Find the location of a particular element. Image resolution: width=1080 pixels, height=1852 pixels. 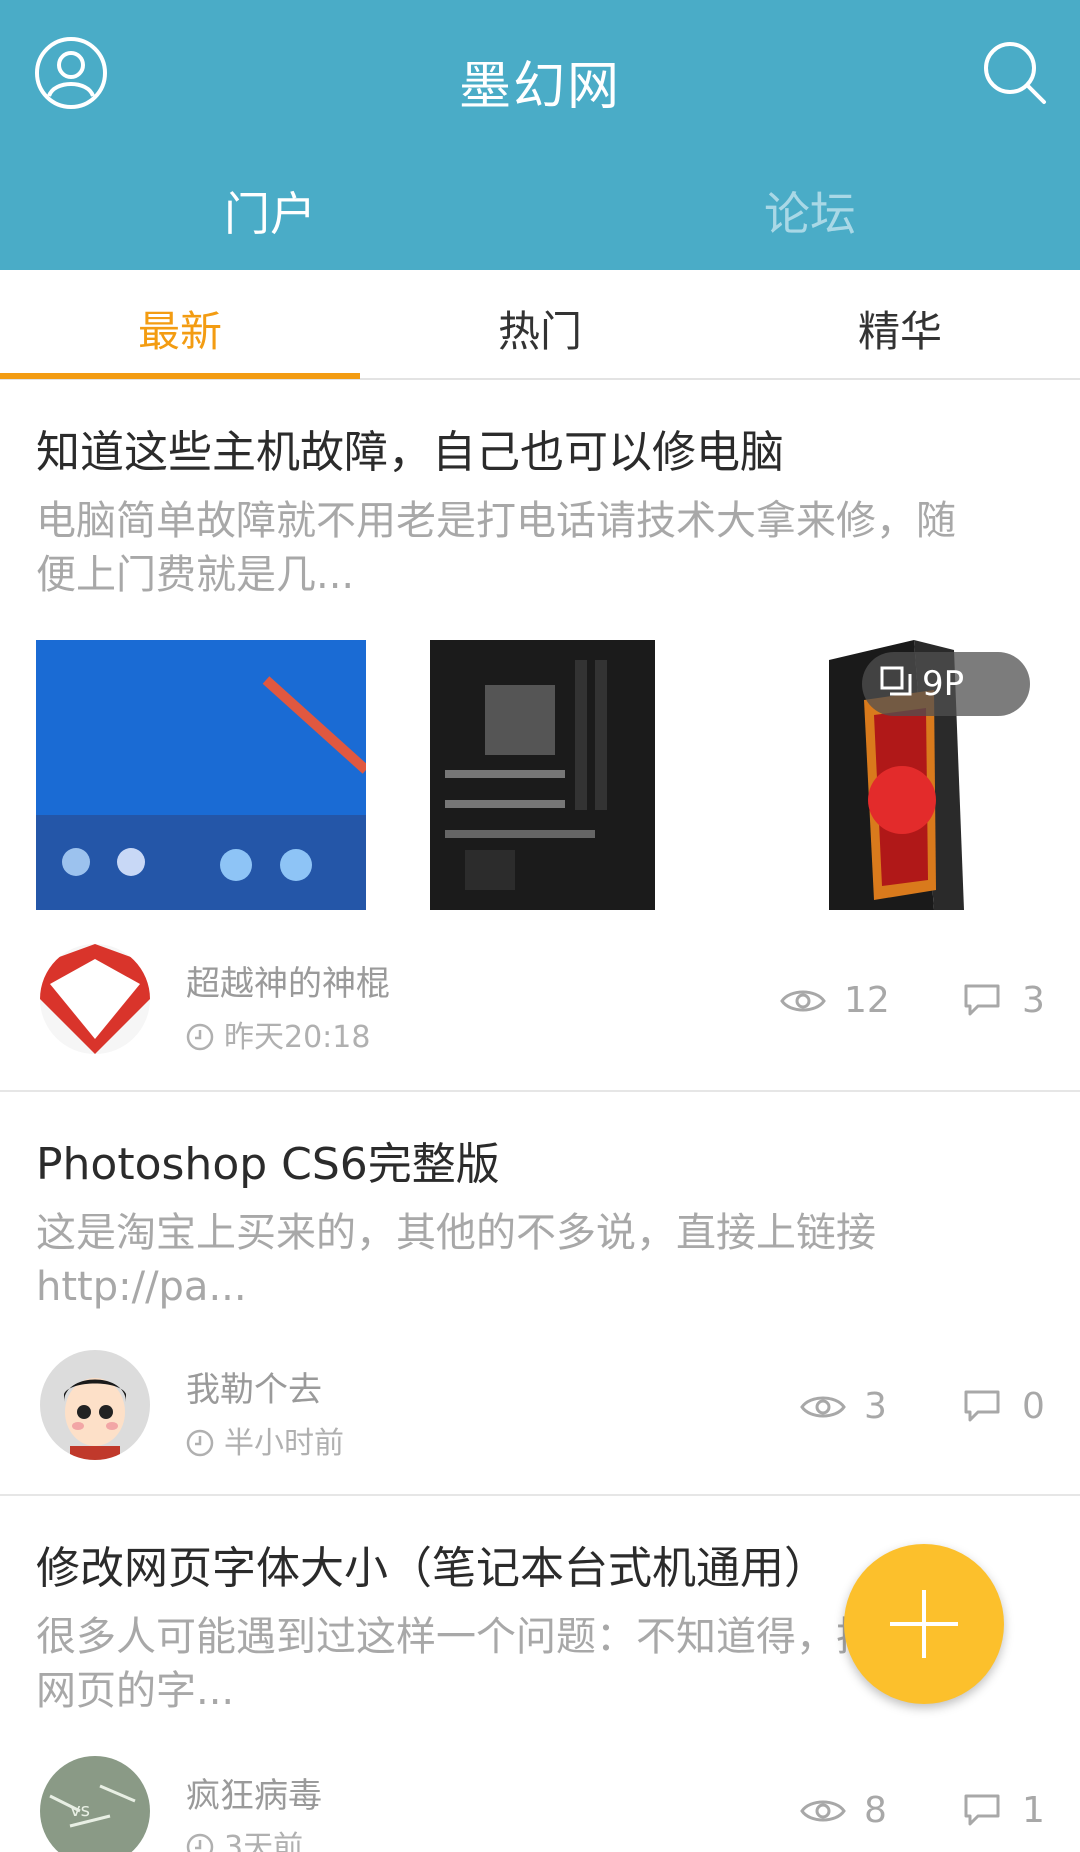

app-title: 墨幻网 is located at coordinates (539, 87).